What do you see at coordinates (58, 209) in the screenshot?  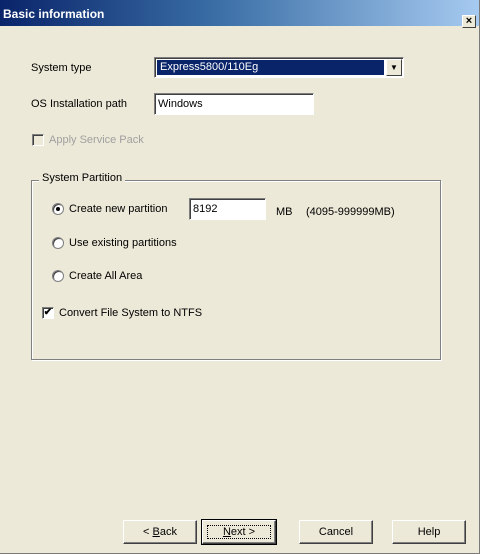 I see `create-new-partition-radio` at bounding box center [58, 209].